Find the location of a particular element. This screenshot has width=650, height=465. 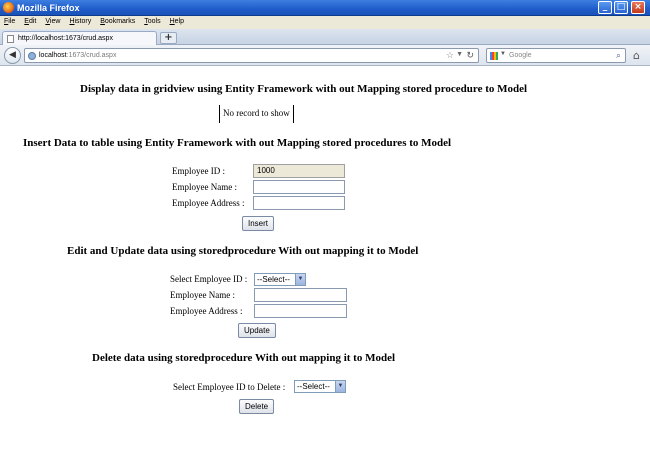

delete-select-value: --Select-- is located at coordinates (313, 386).